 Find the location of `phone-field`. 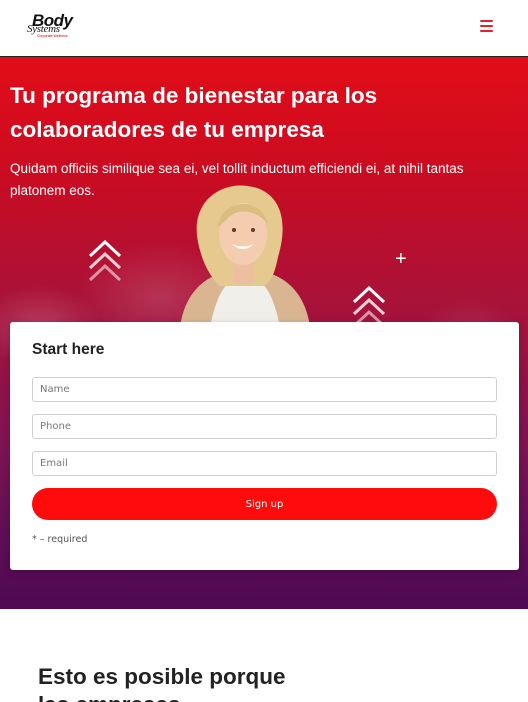

phone-field is located at coordinates (264, 426).